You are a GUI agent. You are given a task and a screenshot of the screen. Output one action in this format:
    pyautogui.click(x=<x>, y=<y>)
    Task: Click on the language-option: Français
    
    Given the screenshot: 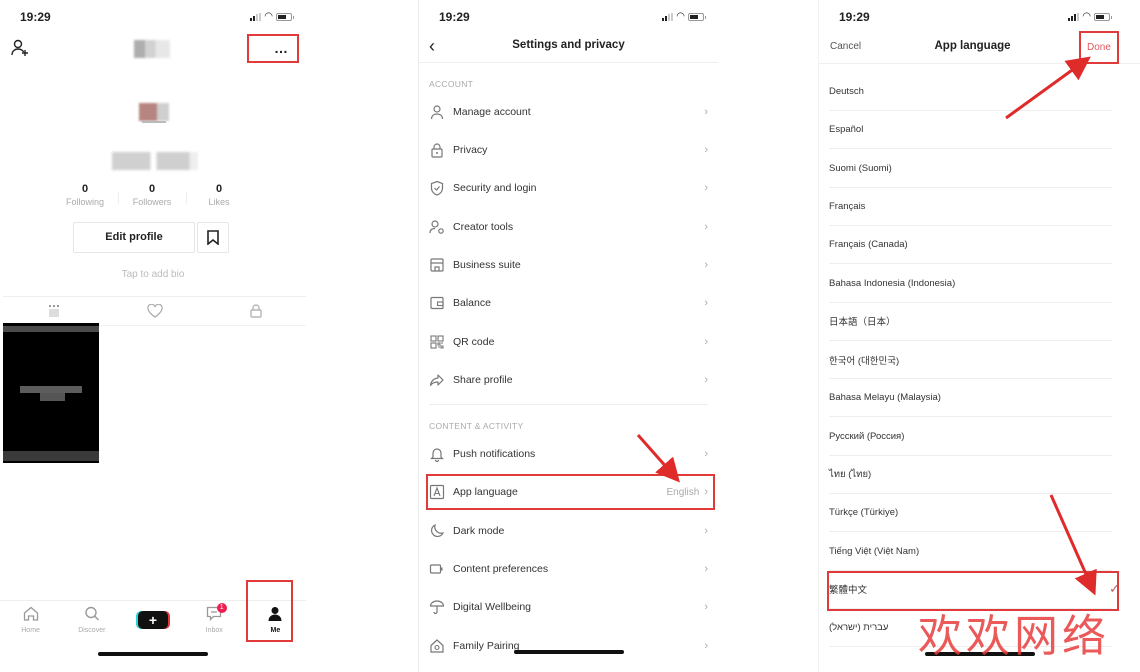 What is the action you would take?
    pyautogui.click(x=970, y=207)
    